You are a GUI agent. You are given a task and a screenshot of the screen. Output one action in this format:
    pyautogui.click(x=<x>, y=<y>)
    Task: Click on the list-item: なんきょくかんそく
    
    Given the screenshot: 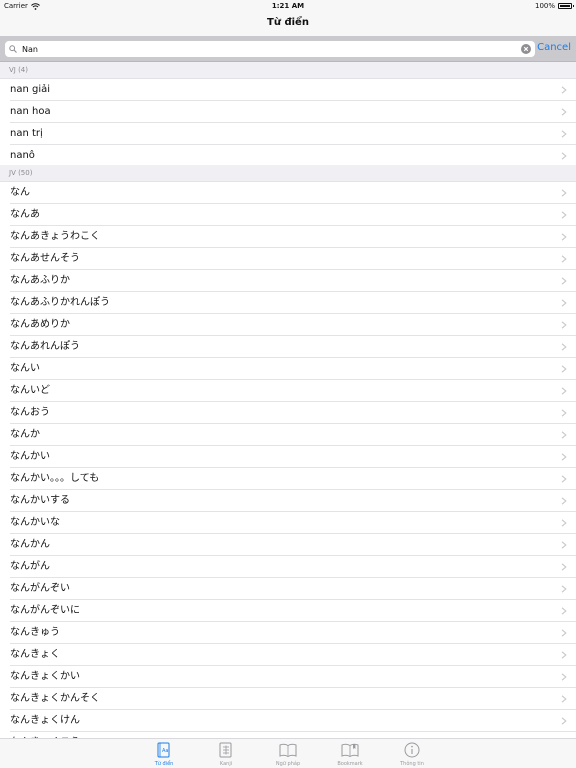 What is the action you would take?
    pyautogui.click(x=288, y=699)
    